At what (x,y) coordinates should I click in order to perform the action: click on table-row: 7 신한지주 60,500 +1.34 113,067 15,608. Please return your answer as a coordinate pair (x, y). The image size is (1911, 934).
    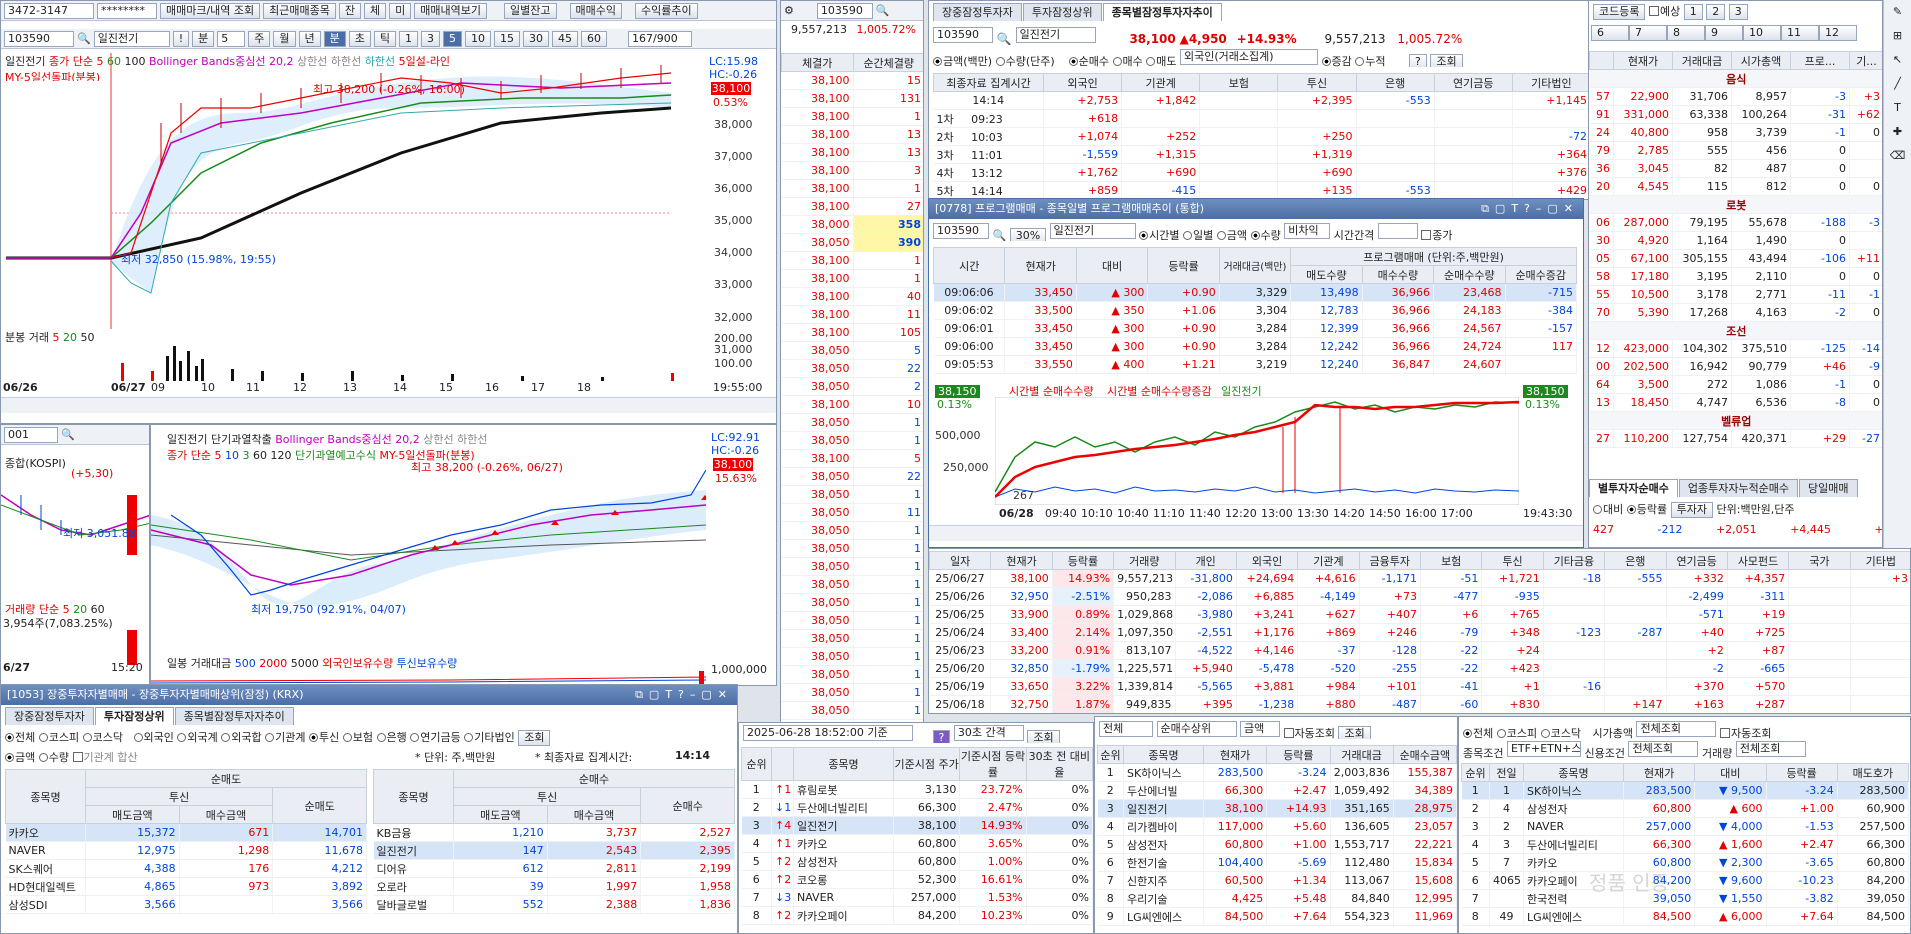
    Looking at the image, I should click on (1277, 880).